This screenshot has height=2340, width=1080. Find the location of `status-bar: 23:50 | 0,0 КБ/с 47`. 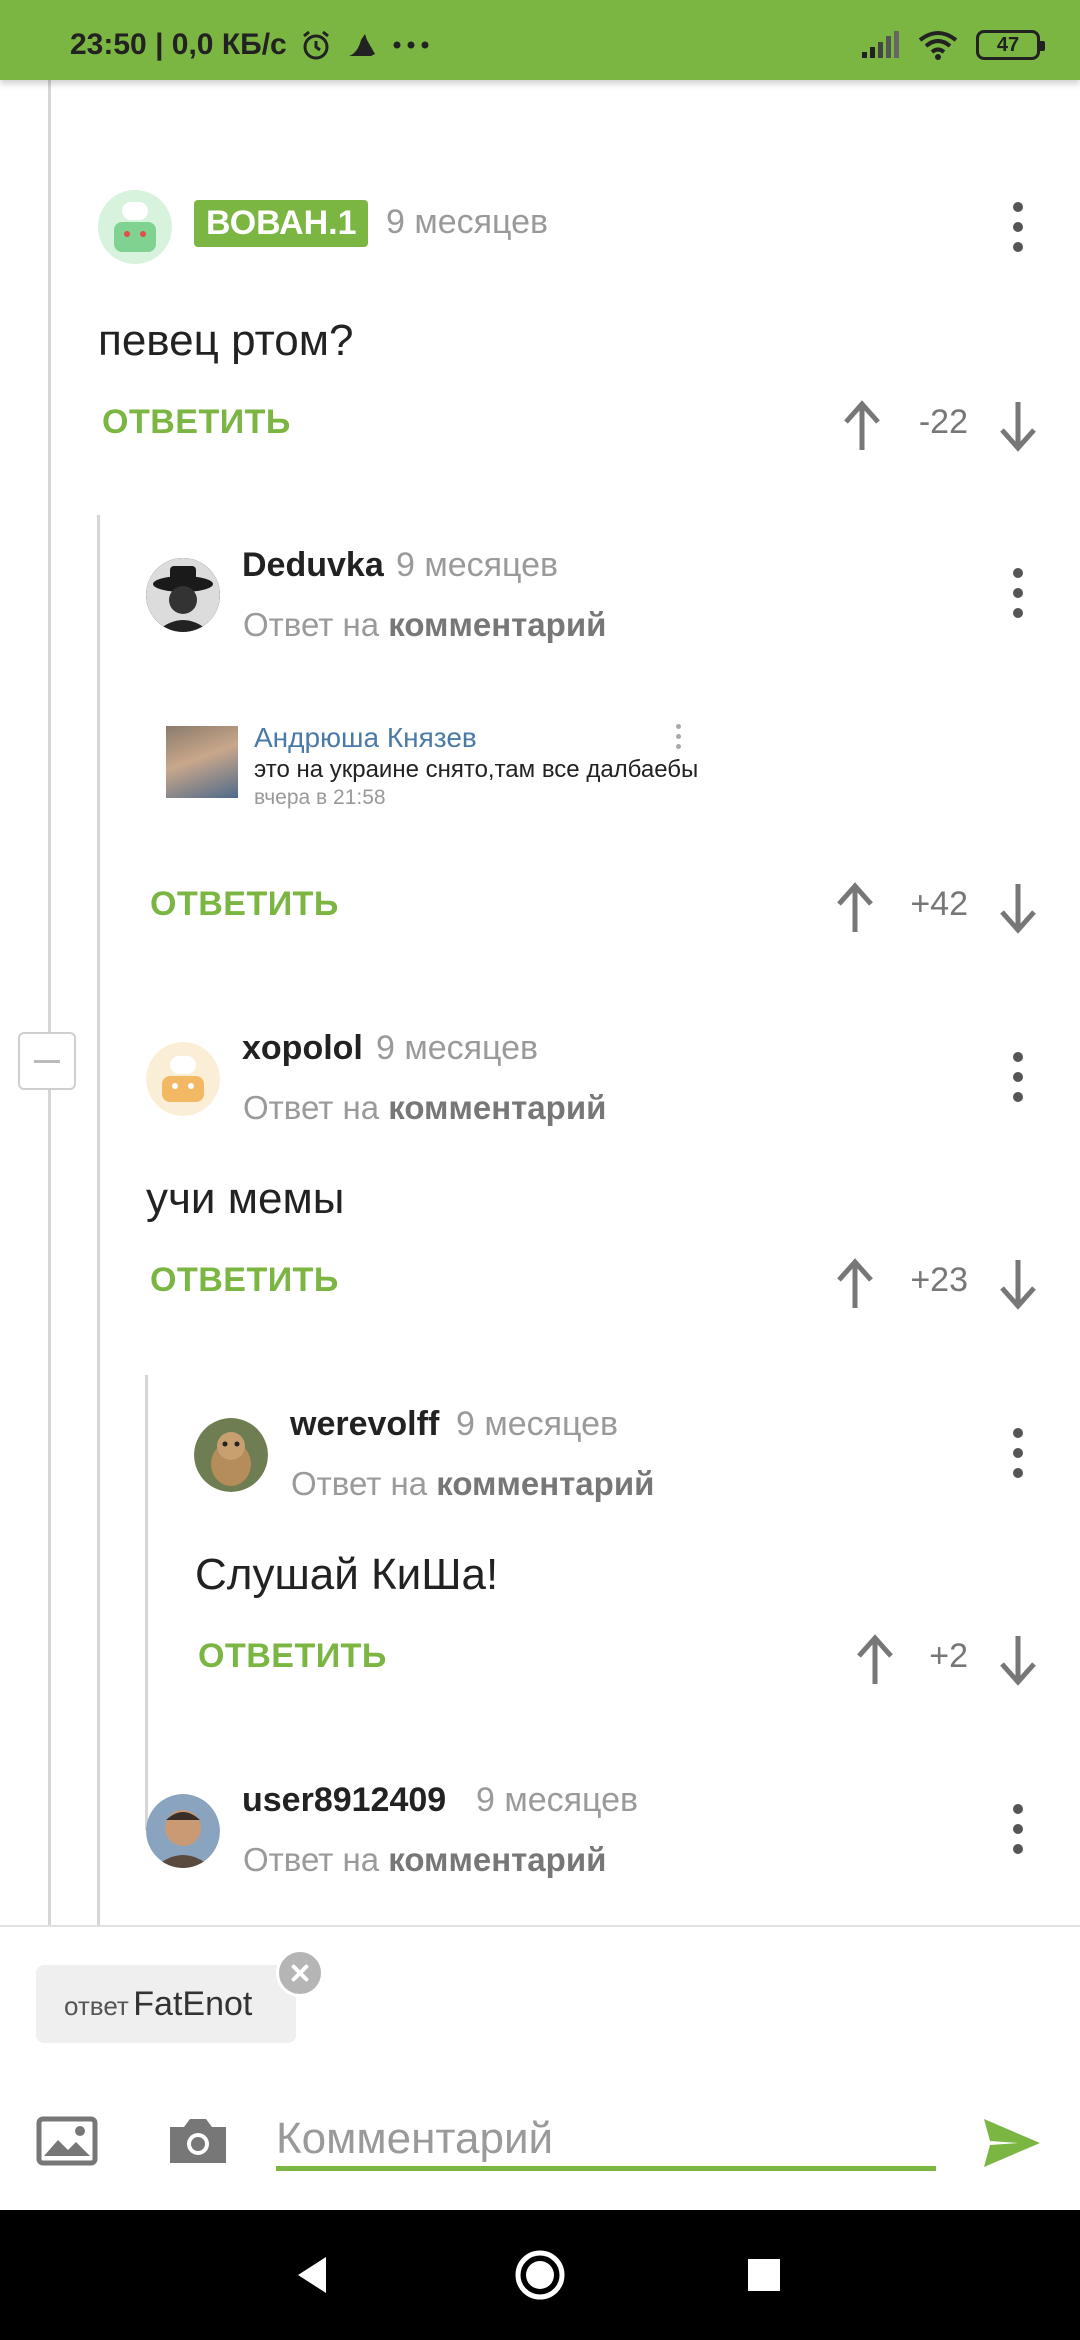

status-bar: 23:50 | 0,0 КБ/с 47 is located at coordinates (540, 40).